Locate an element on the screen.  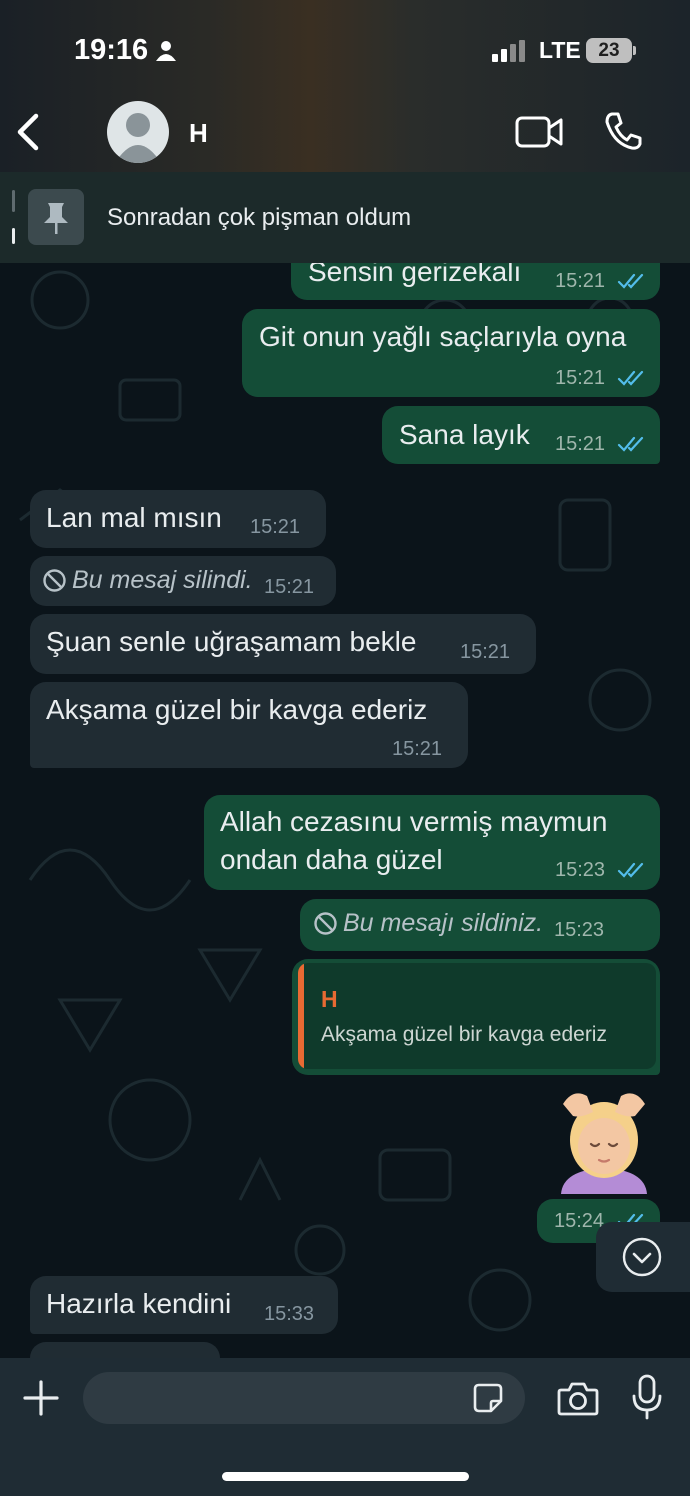
message-text: Hazırla kendini is located at coordinates (139, 1303).